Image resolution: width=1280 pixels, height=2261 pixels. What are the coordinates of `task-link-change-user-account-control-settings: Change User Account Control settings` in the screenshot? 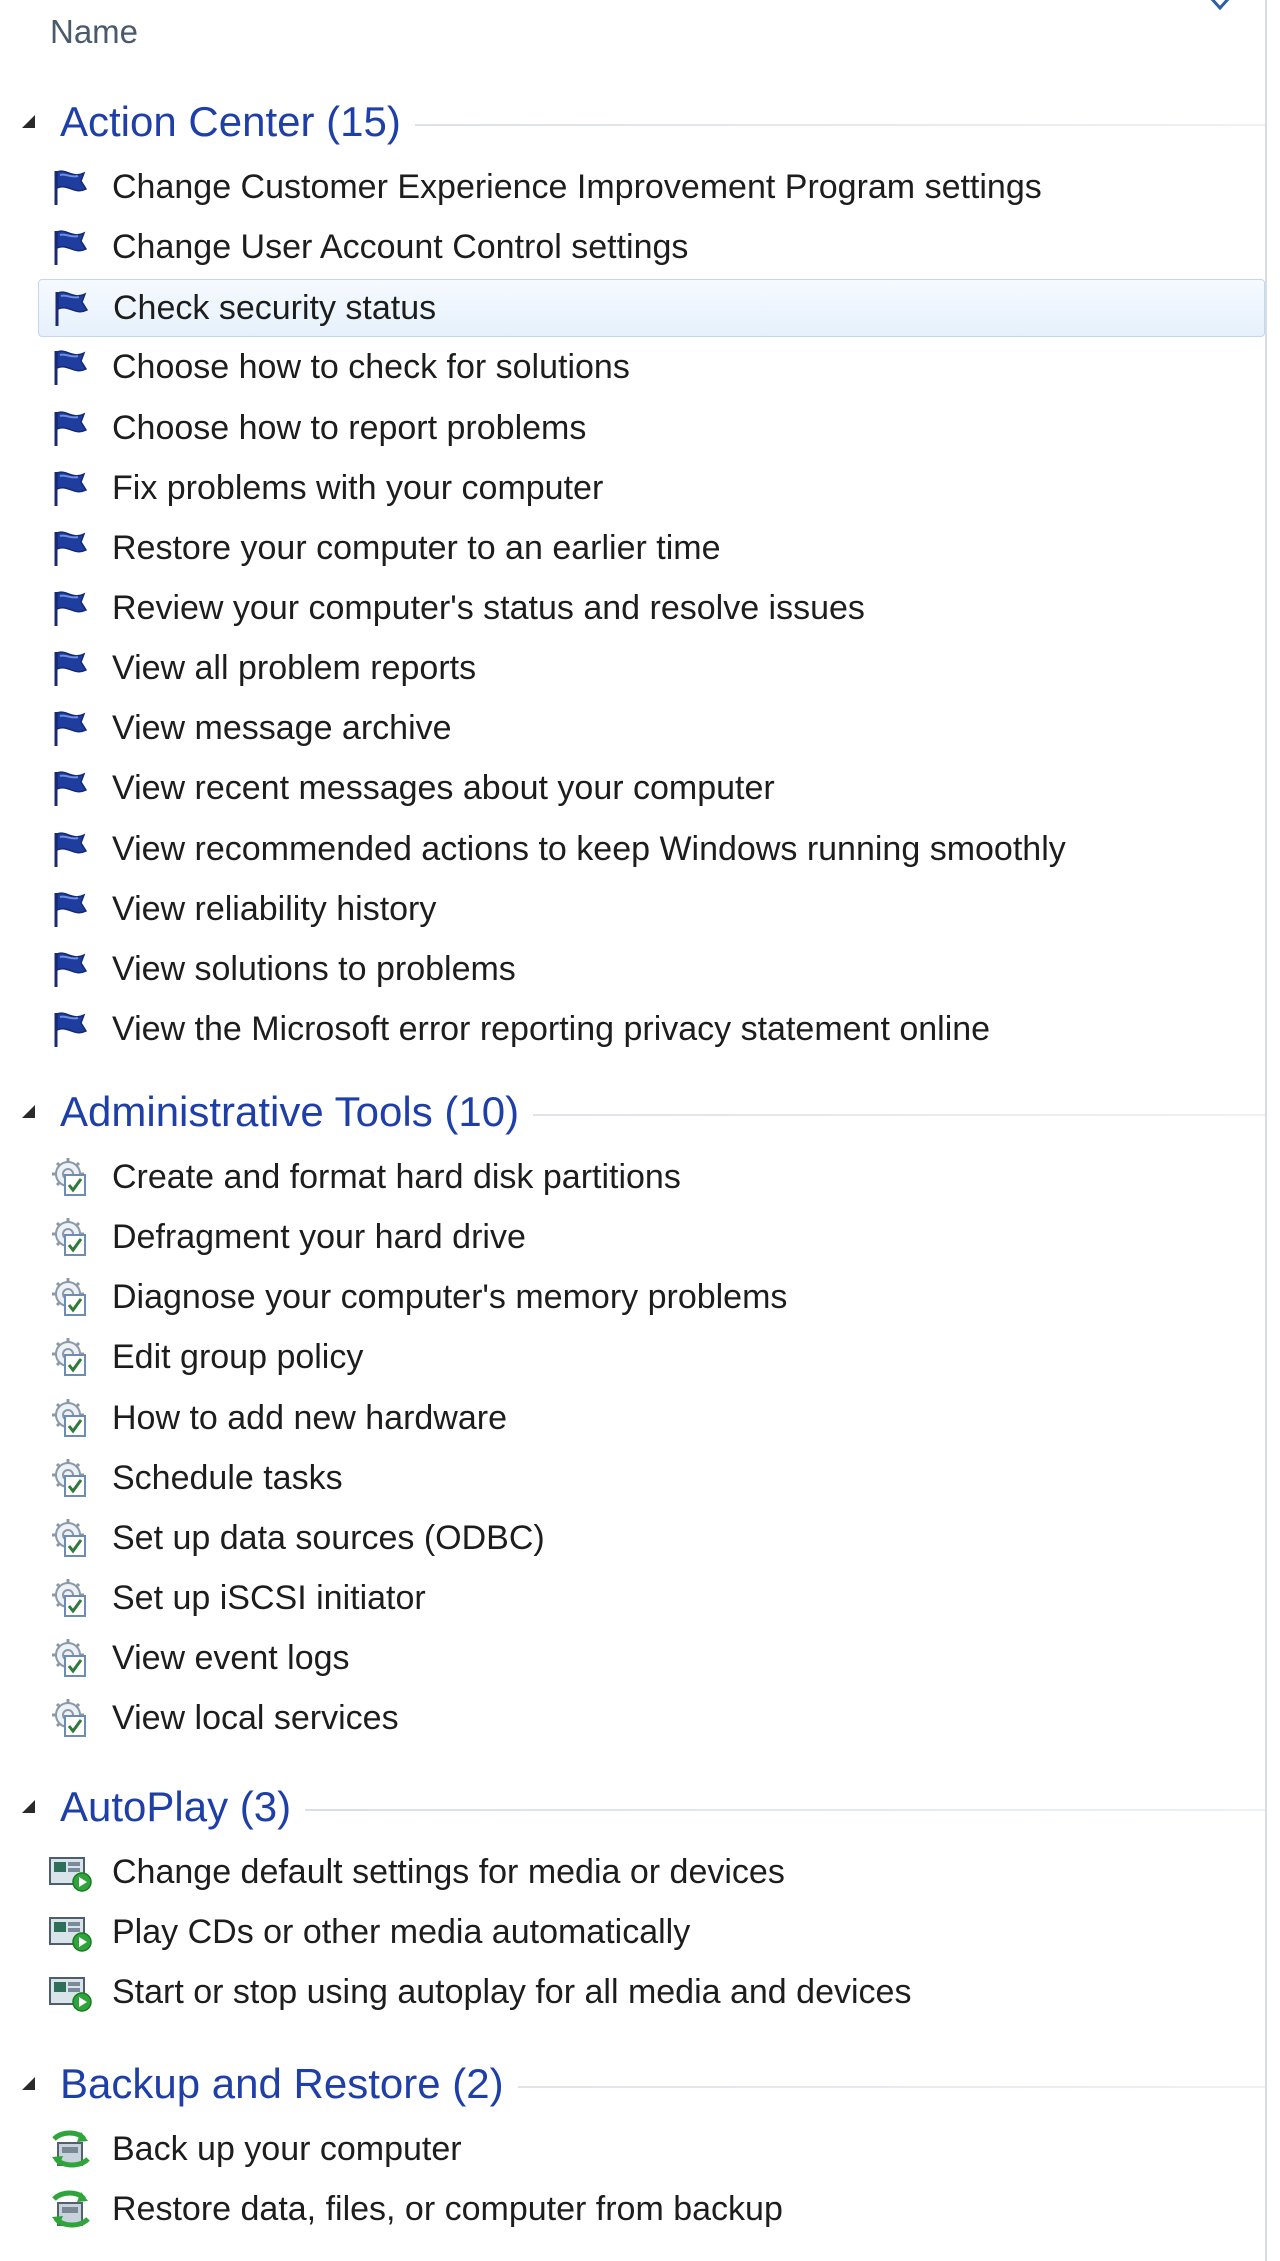 It's located at (651, 248).